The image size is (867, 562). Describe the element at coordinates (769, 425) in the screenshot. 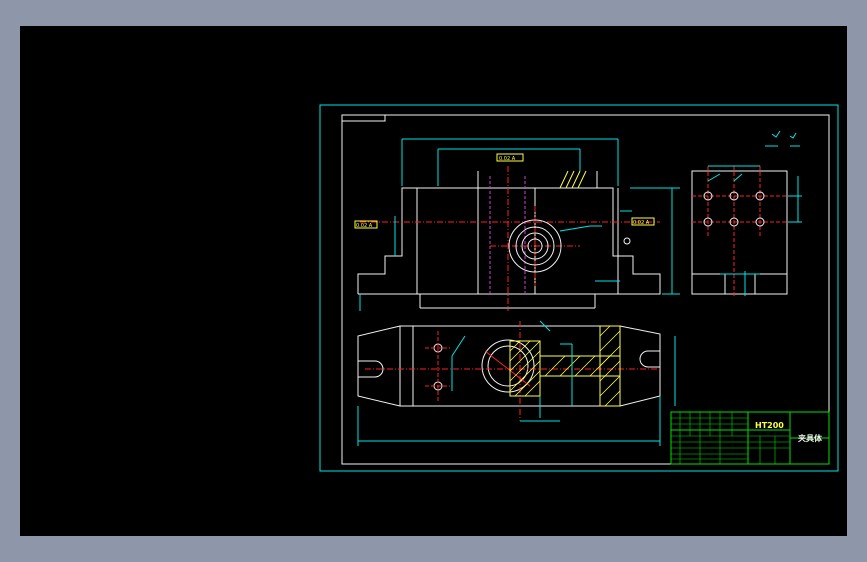

I see `material-label: HT200` at that location.